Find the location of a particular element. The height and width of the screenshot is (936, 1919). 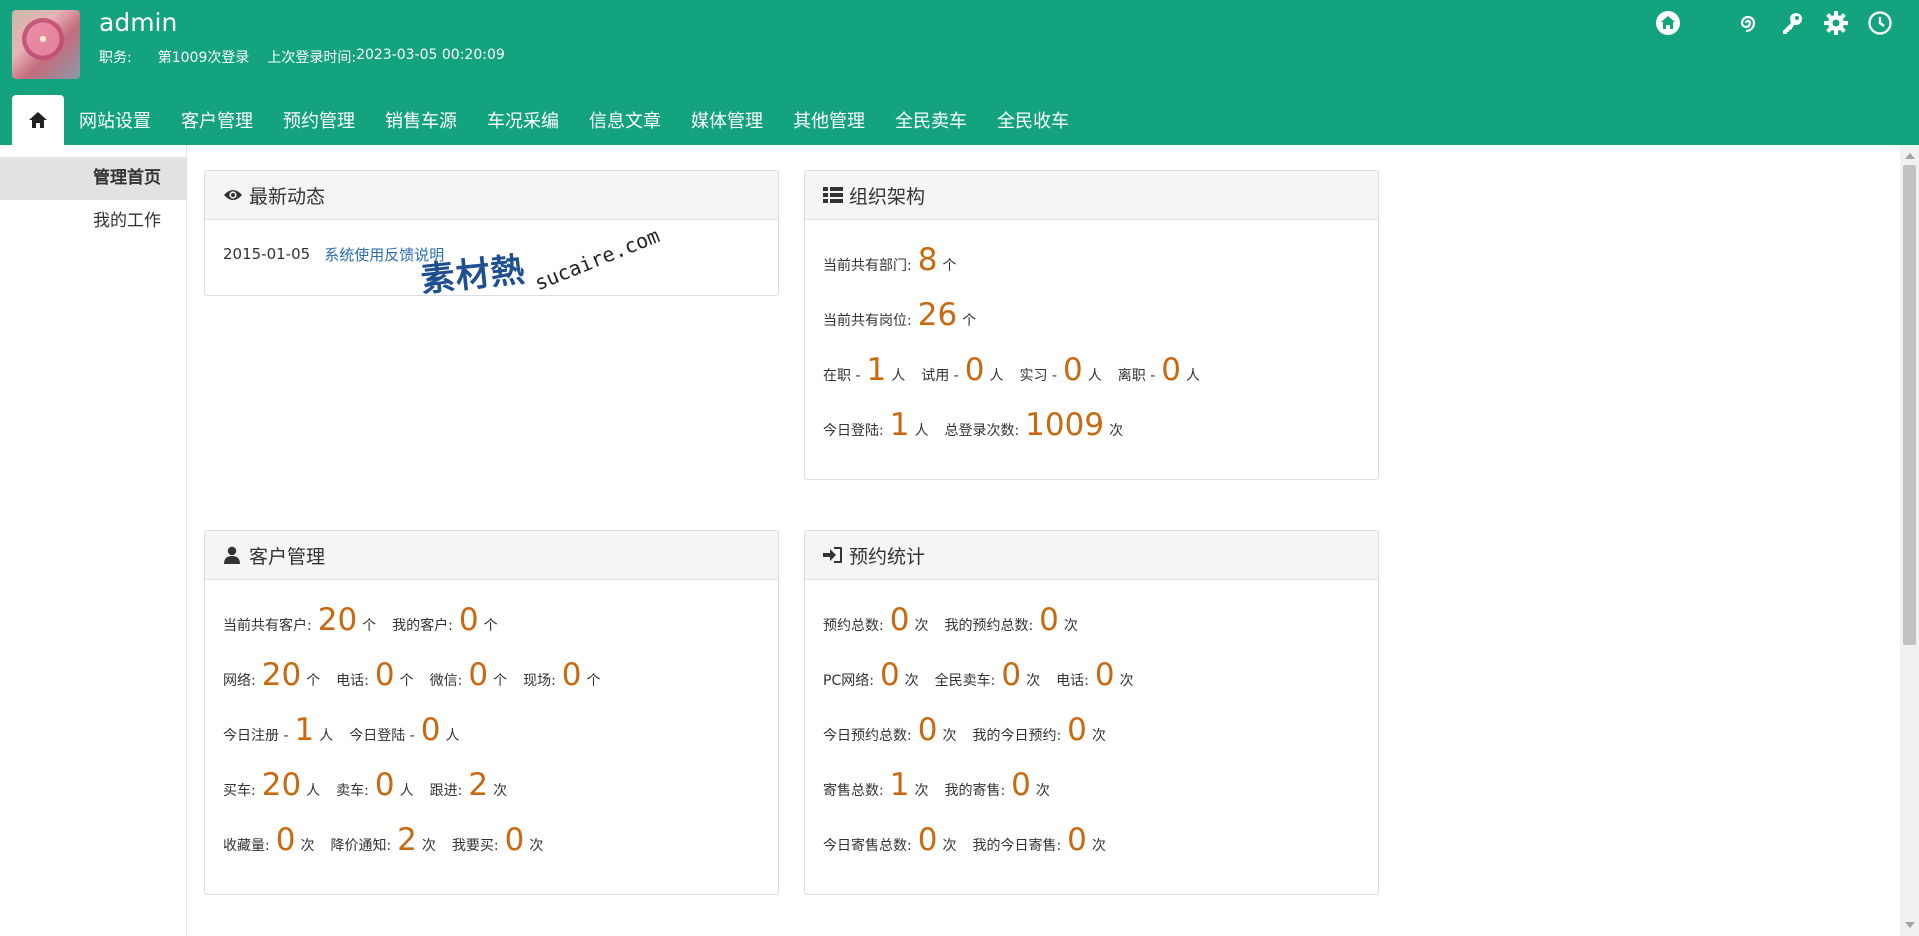

stat-label: 我的客户: is located at coordinates (422, 626).